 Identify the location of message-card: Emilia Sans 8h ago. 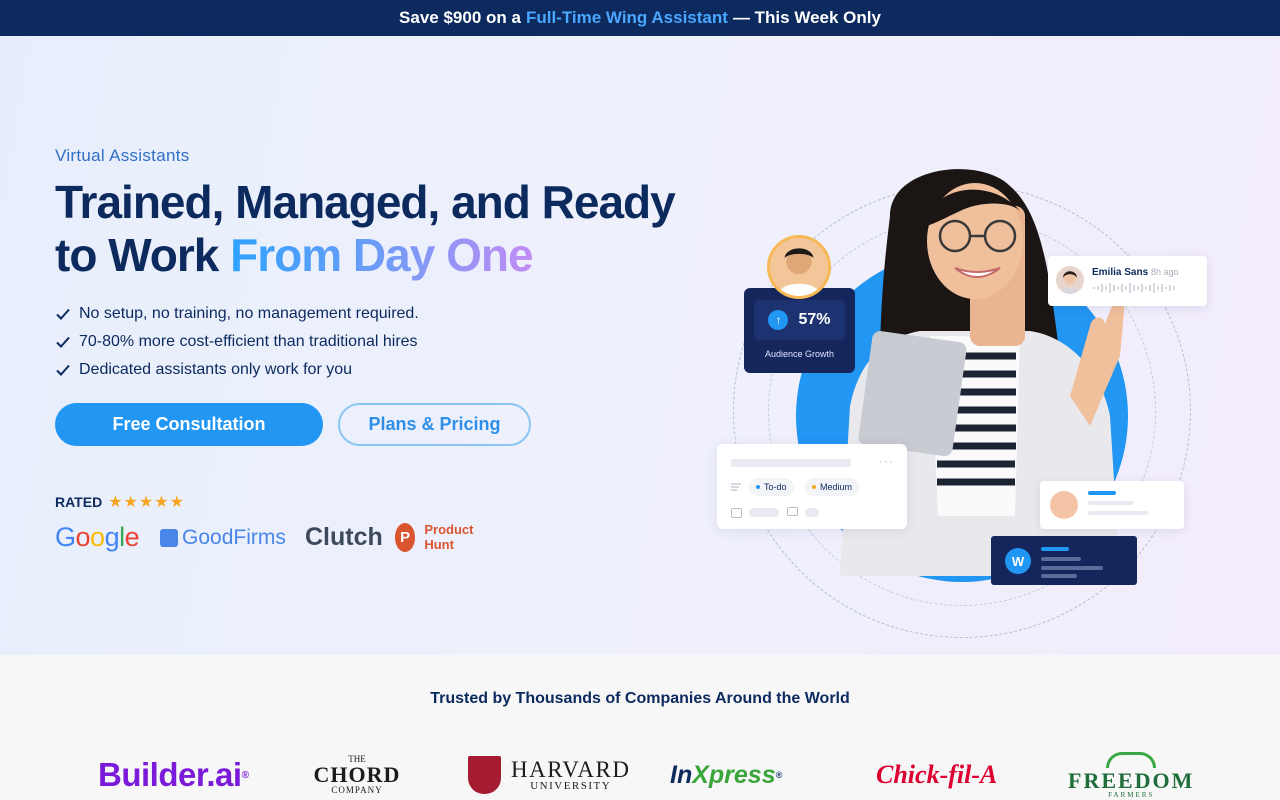
(1127, 281).